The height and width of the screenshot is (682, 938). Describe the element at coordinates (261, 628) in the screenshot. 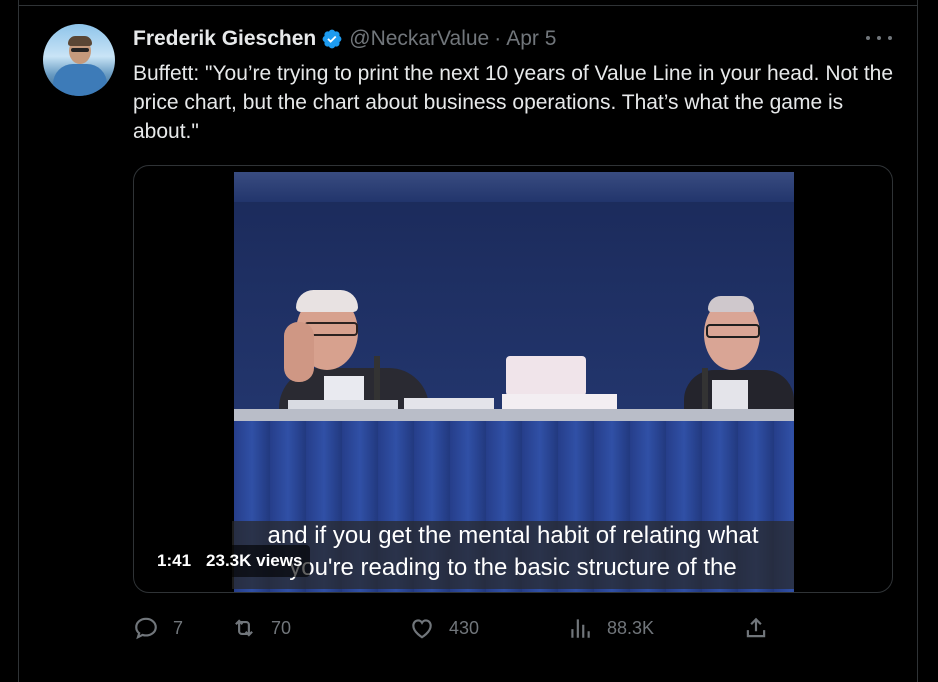

I see `repost-button: 70` at that location.